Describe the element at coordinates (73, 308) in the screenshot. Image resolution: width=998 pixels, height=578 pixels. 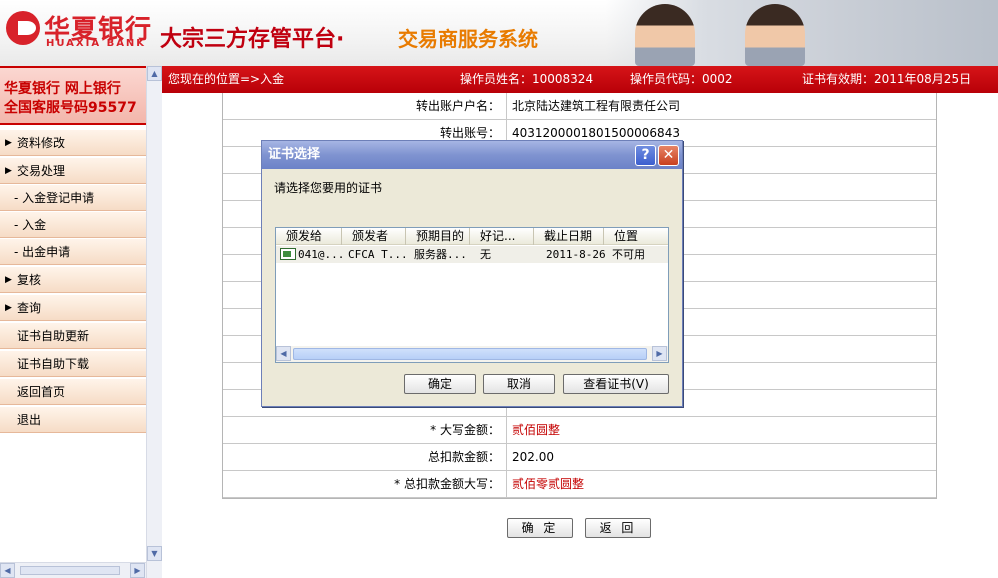
I see `menu-item-query: ▶ 查询` at that location.